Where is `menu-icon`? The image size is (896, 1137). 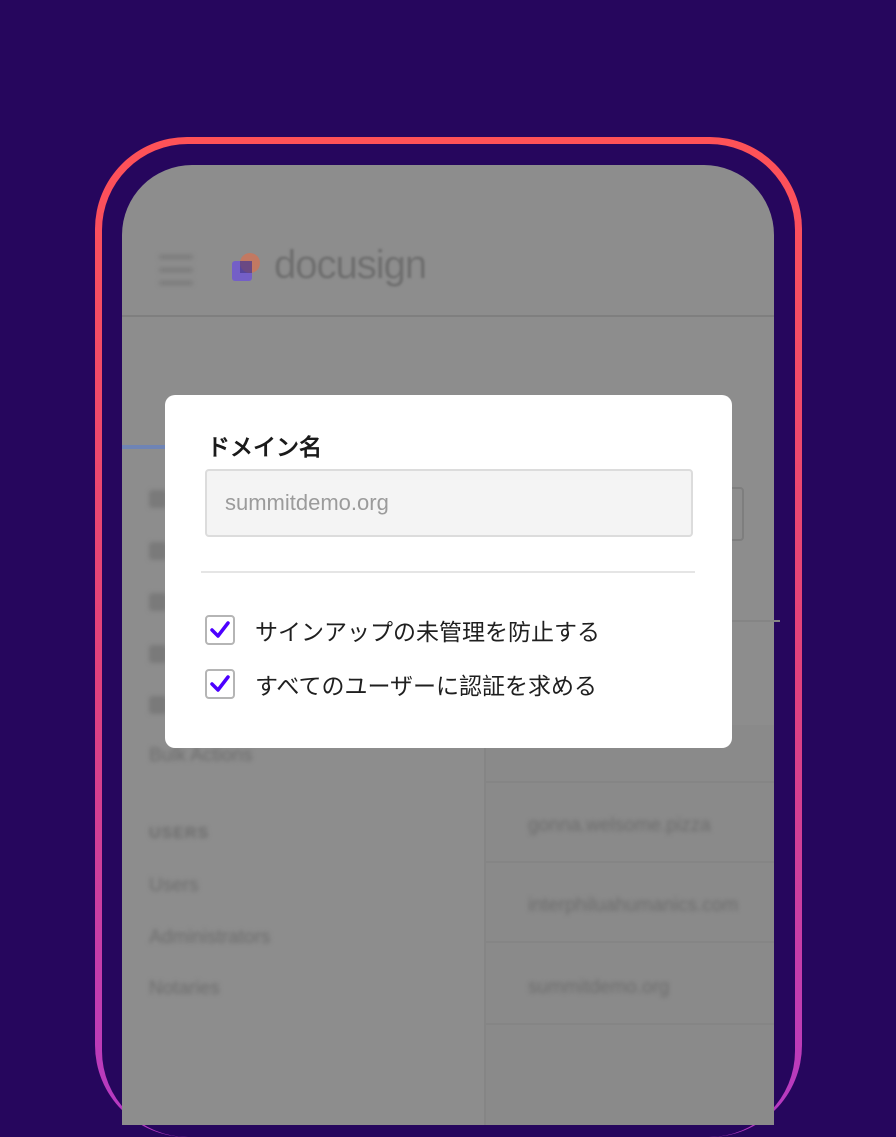 menu-icon is located at coordinates (176, 270).